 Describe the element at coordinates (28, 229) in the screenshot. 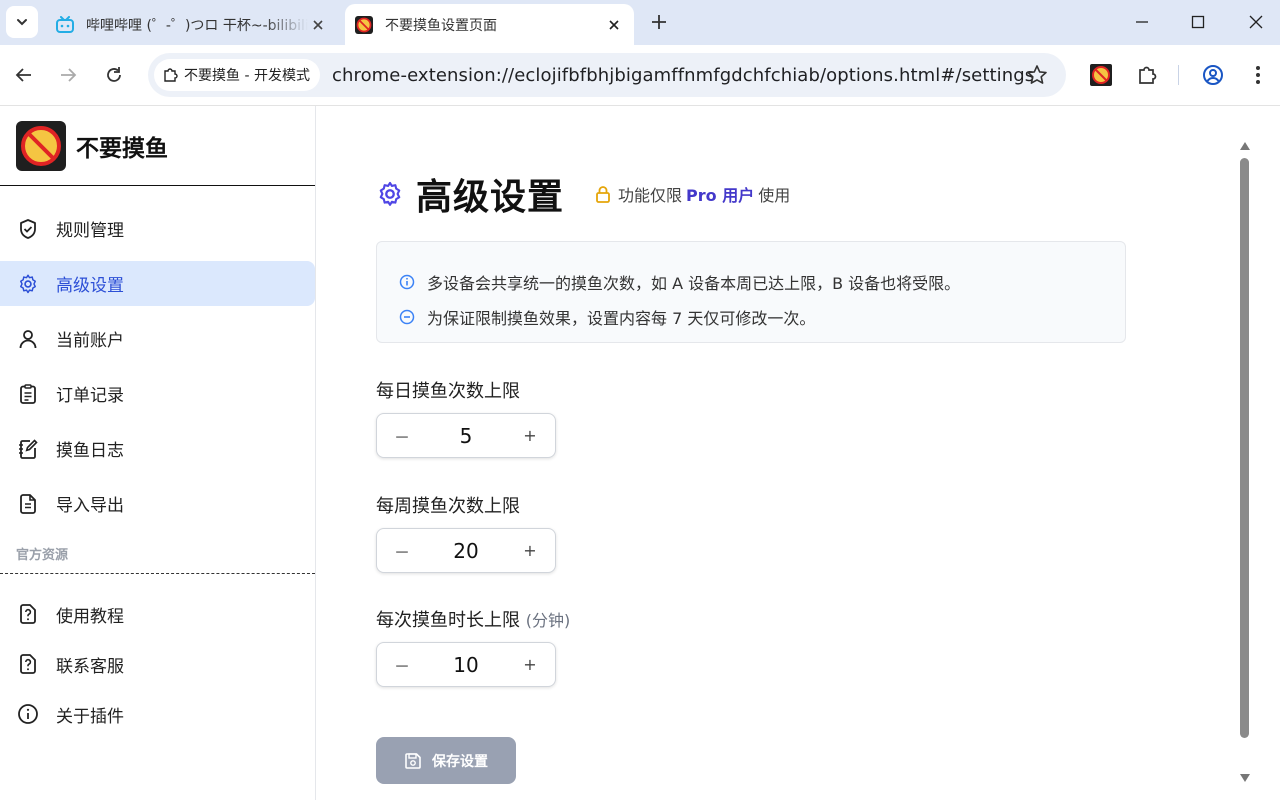

I see `shield-check-icon` at that location.